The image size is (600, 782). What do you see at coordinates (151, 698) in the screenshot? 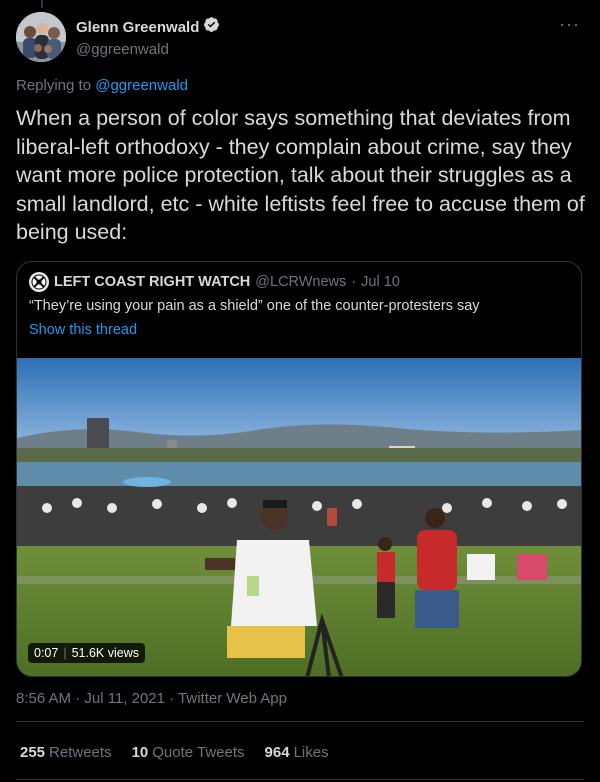
I see `tweet-timestamp-source: 8:56 AM · Jul 11, 2021 · Twitter Web App` at bounding box center [151, 698].